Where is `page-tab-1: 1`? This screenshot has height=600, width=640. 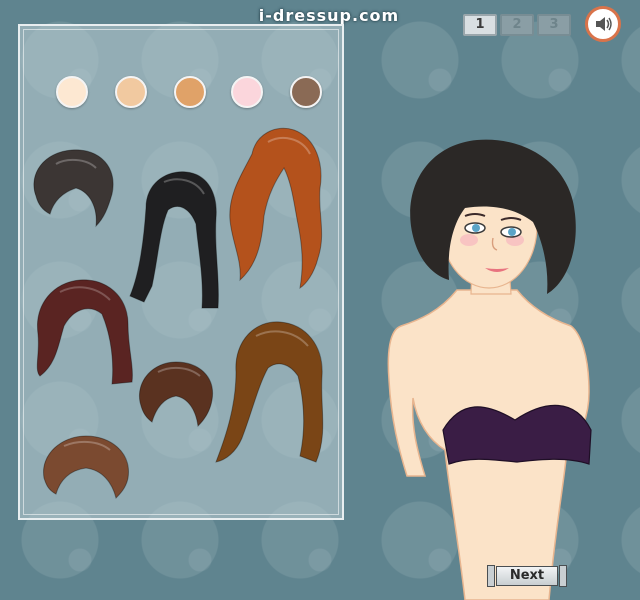 page-tab-1: 1 is located at coordinates (480, 25).